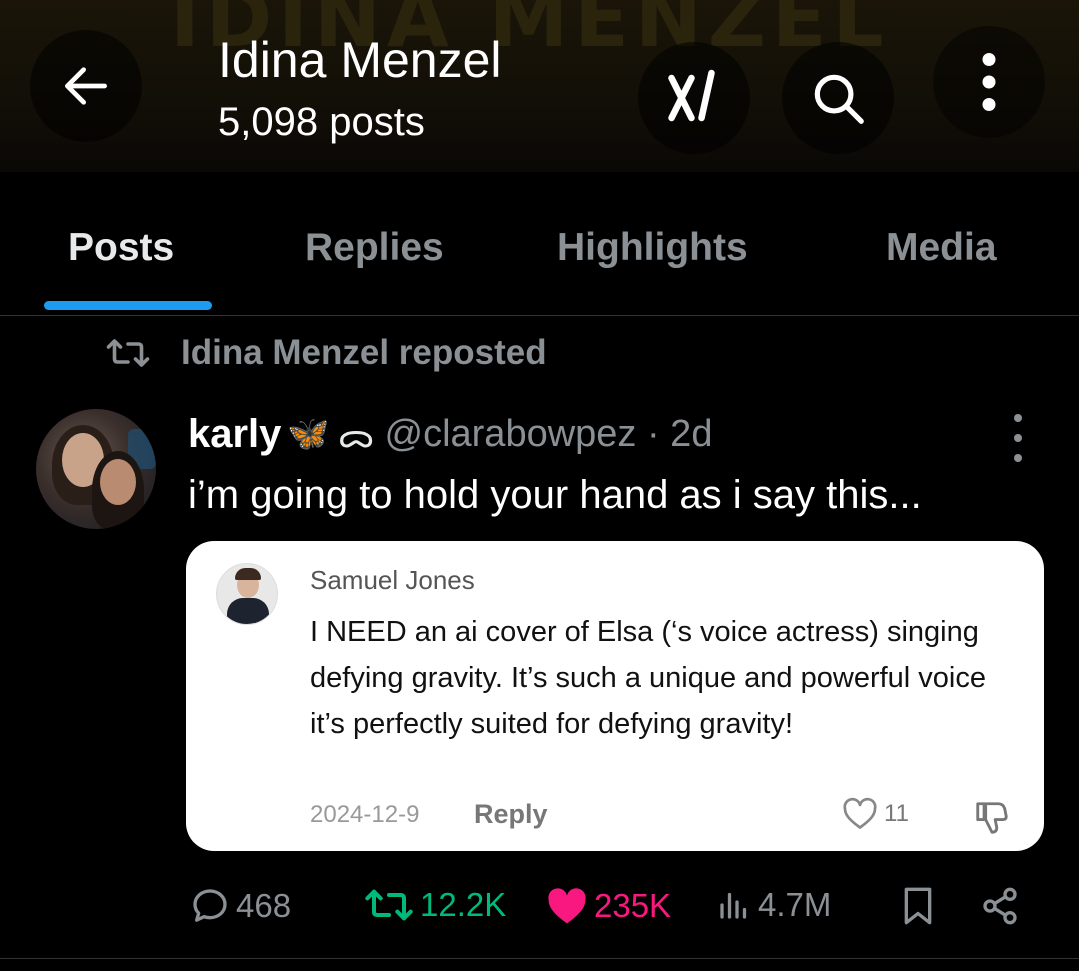 Image resolution: width=1079 pixels, height=971 pixels. I want to click on comment-dislike, so click(992, 820).